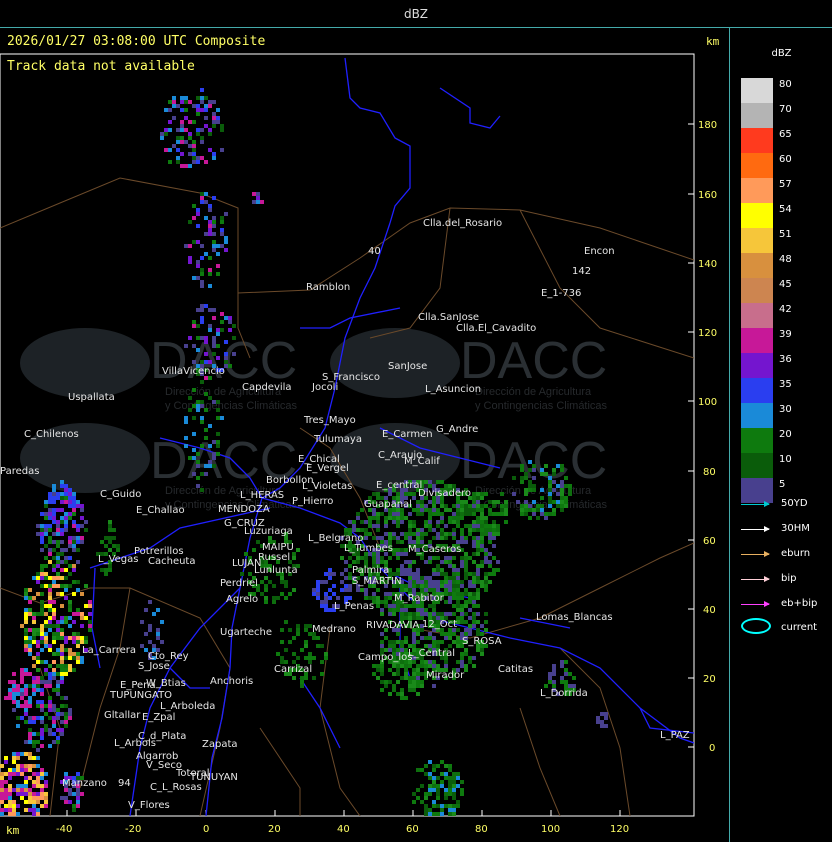 This screenshot has width=832, height=842. Describe the element at coordinates (370, 570) in the screenshot. I see `place-label: Palmira` at that location.